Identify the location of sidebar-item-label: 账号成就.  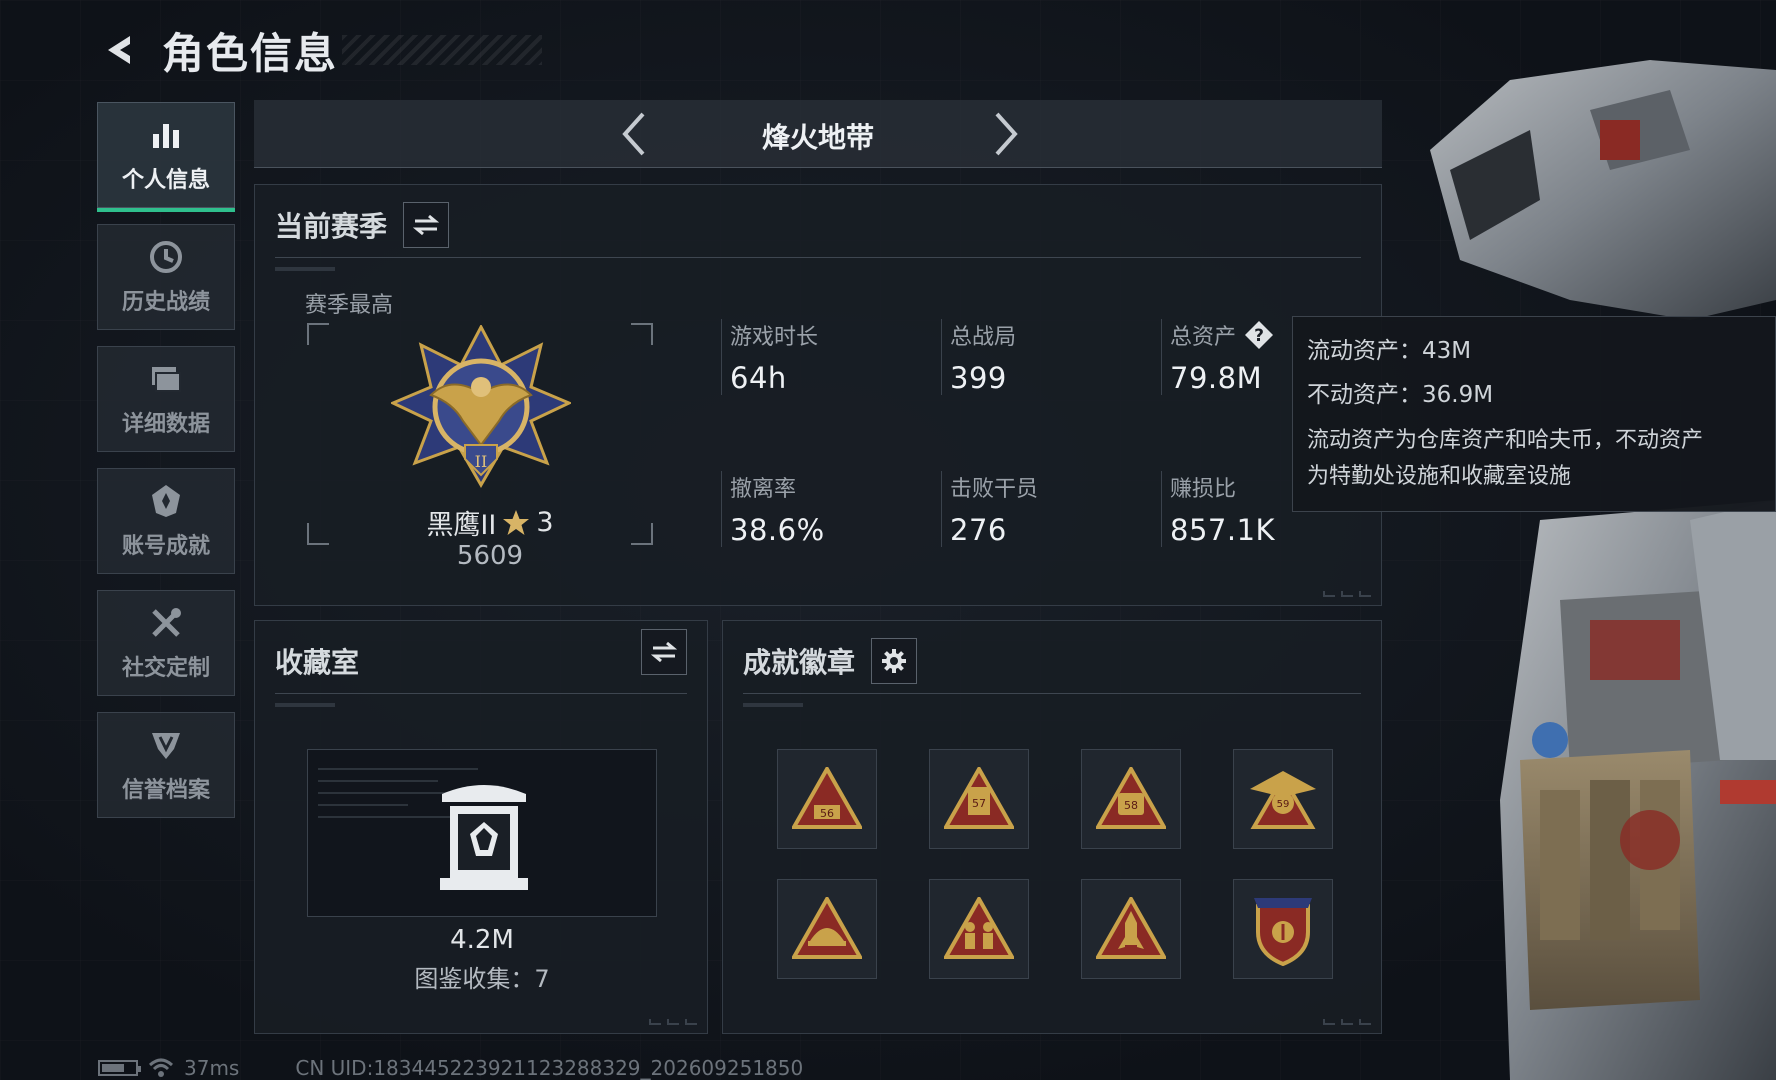
(165, 546).